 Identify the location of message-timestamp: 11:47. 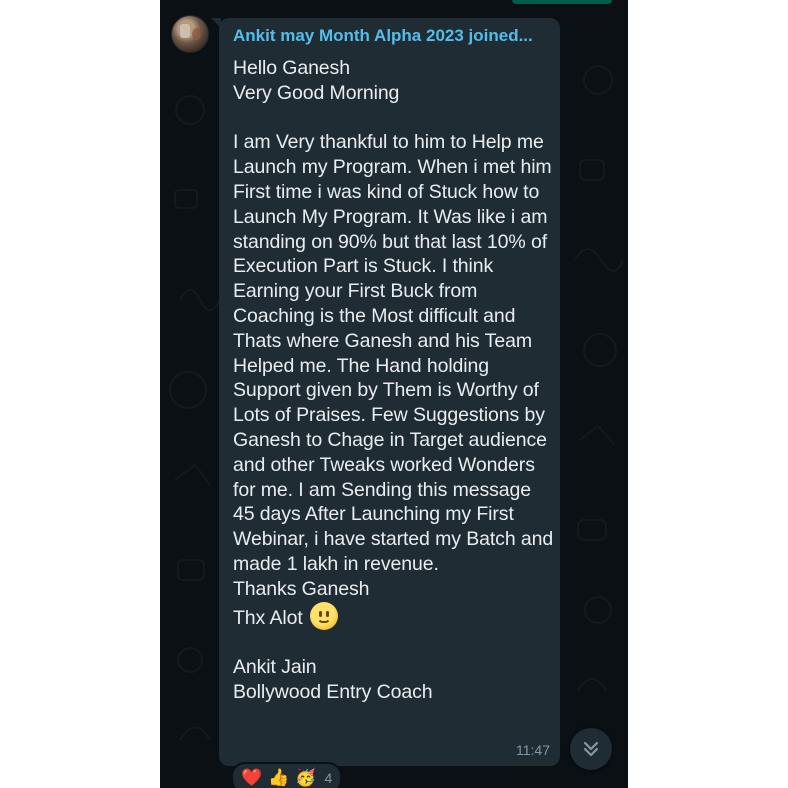
(533, 750).